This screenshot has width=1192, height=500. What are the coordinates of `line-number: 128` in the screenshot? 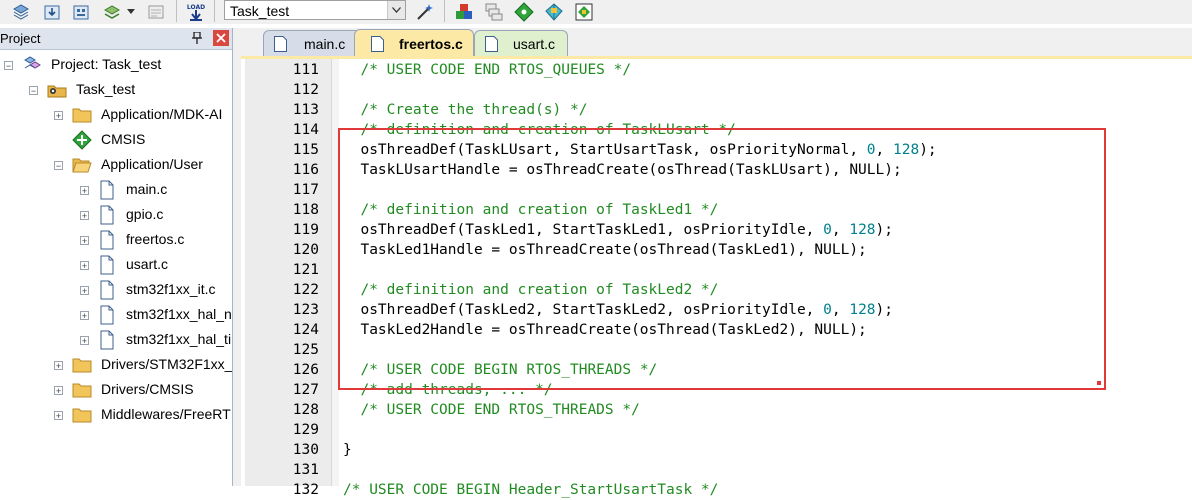 It's located at (305, 410).